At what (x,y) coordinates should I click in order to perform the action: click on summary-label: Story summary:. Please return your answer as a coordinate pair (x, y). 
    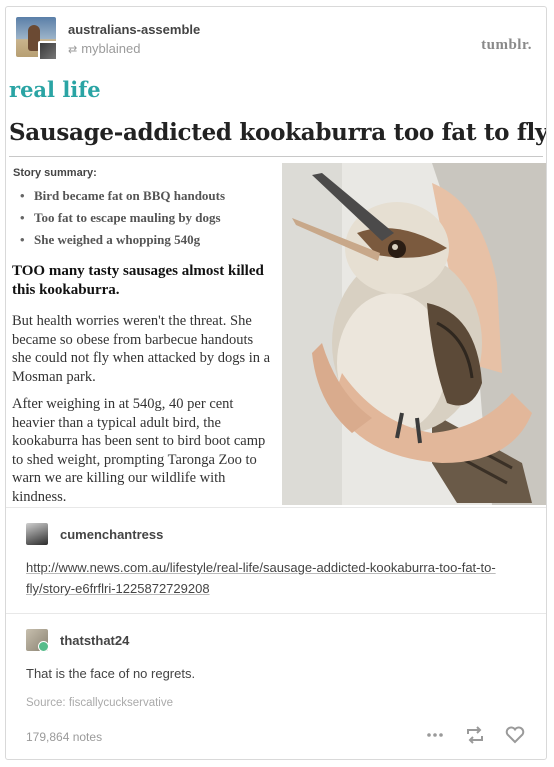
    Looking at the image, I should click on (55, 173).